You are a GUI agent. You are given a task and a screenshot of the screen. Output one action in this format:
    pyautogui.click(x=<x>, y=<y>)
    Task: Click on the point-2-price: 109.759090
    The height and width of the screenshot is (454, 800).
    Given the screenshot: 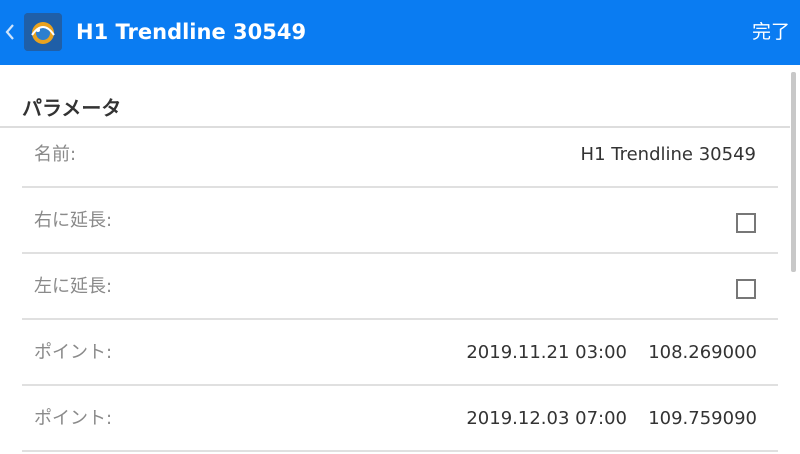 What is the action you would take?
    pyautogui.click(x=702, y=419)
    